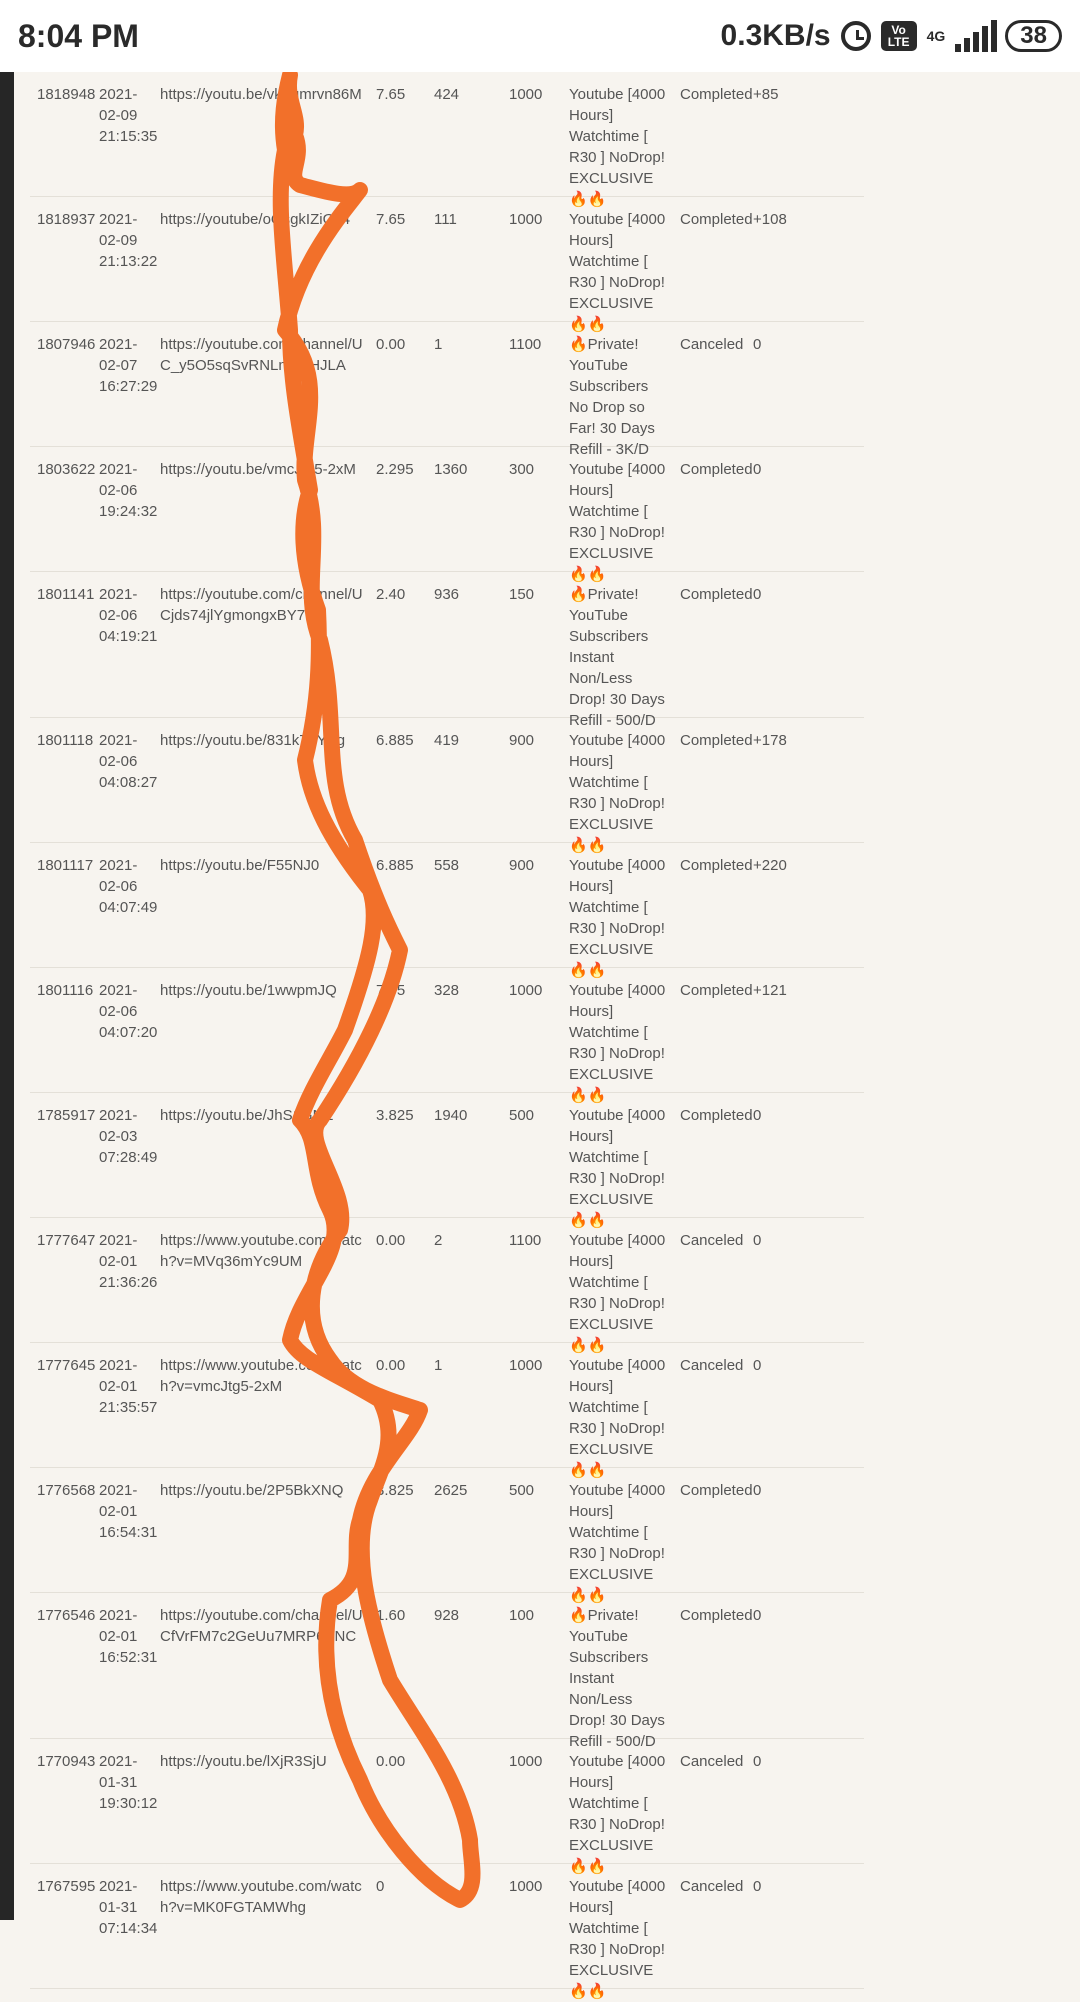 The image size is (1080, 2002). I want to click on order-id: 1818948, so click(66, 94).